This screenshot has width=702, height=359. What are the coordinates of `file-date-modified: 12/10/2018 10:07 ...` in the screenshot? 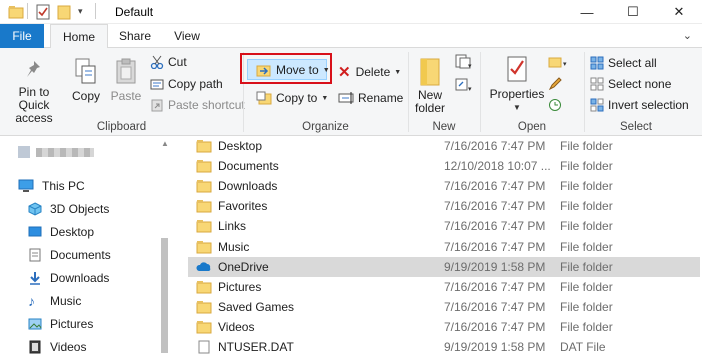 It's located at (497, 166).